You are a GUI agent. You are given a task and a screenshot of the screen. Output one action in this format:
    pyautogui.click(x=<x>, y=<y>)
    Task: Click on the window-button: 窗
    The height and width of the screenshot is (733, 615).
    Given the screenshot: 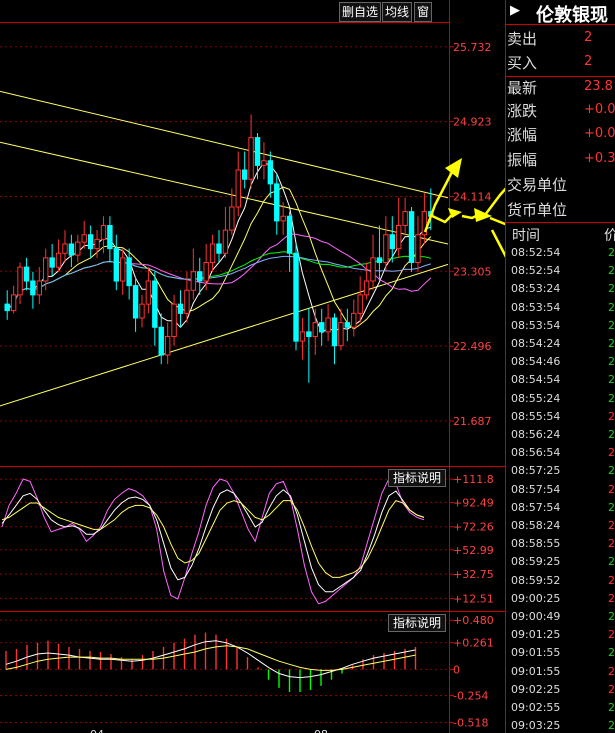 What is the action you would take?
    pyautogui.click(x=423, y=12)
    